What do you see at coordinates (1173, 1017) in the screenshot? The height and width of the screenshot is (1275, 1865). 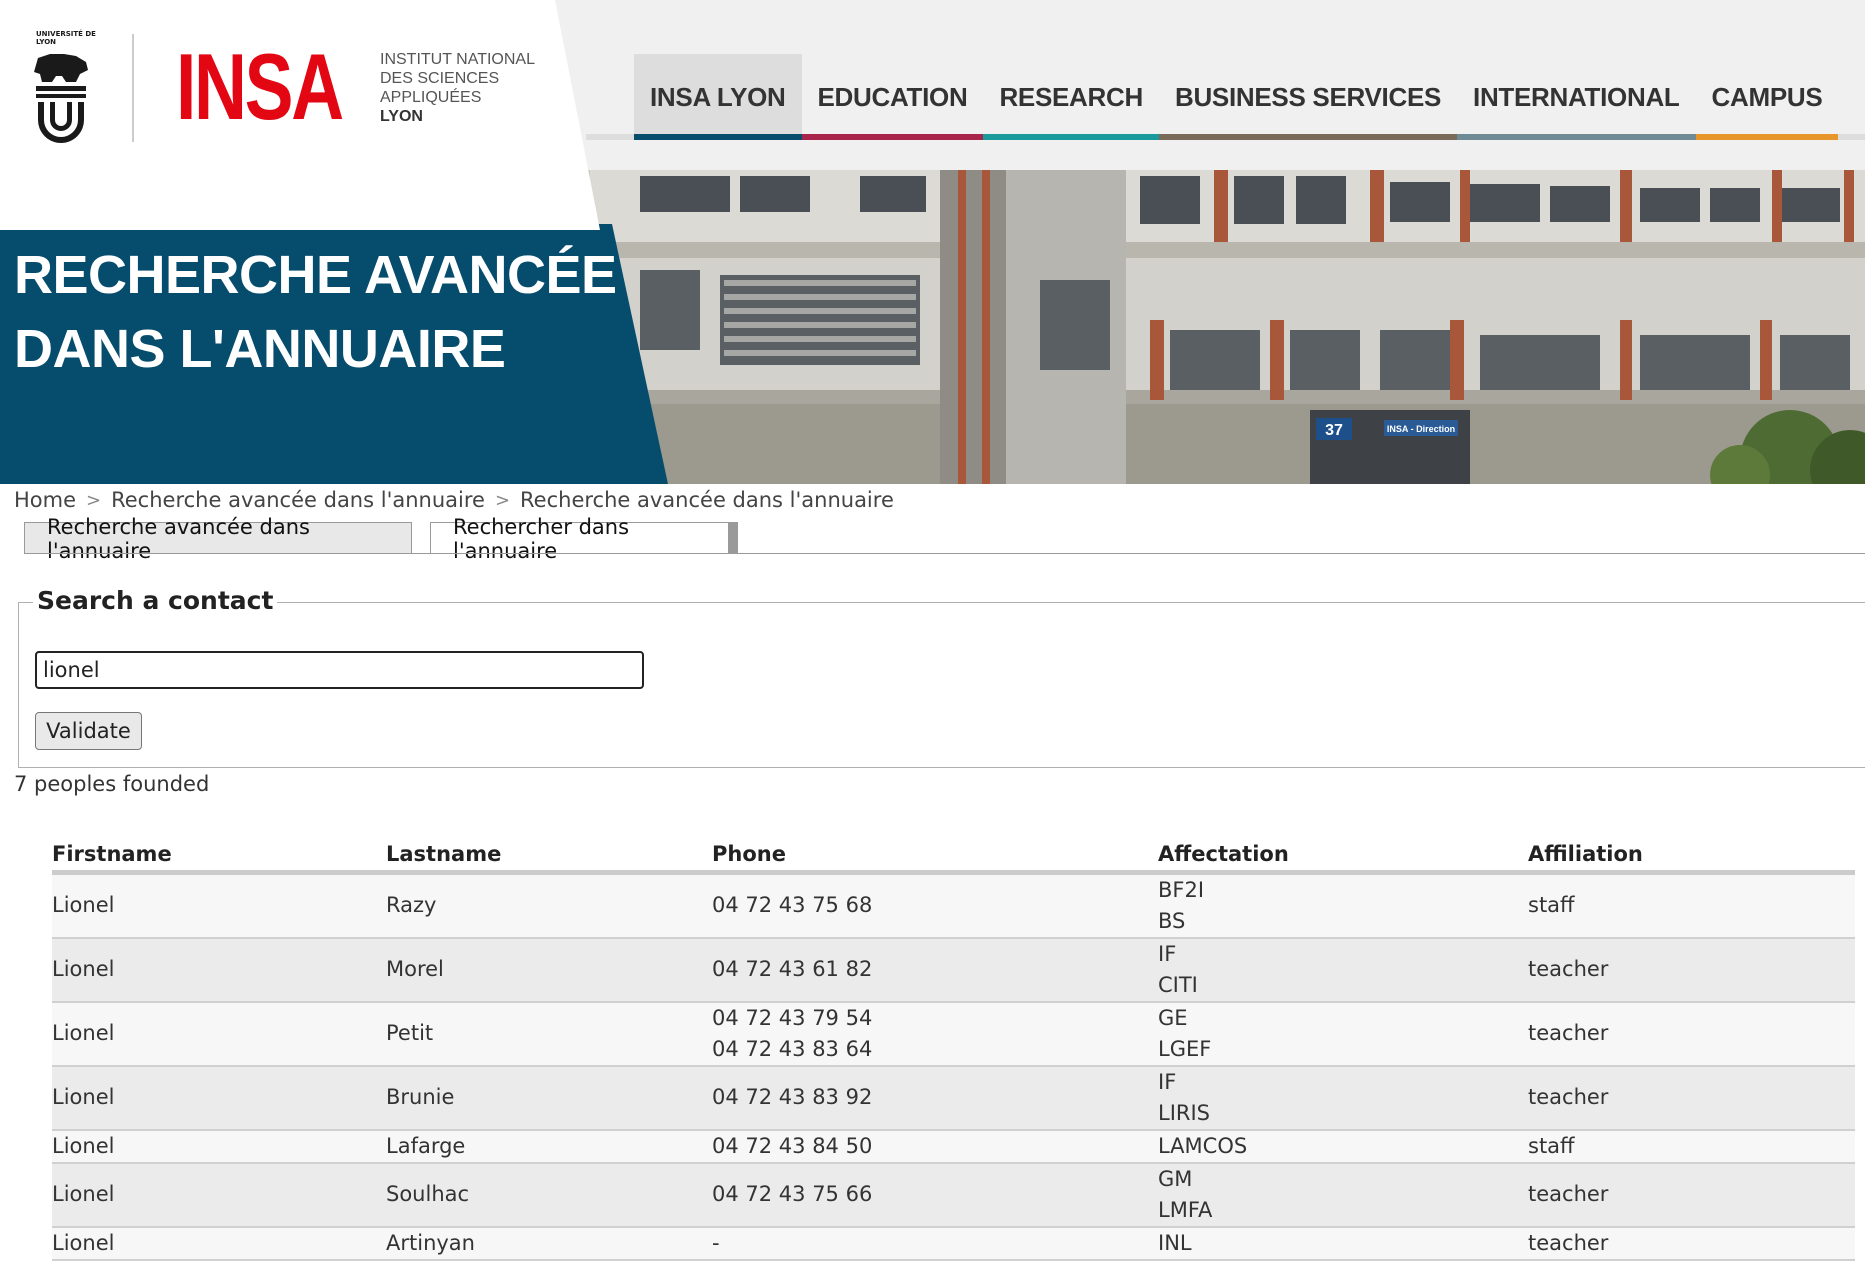 I see `affectation-value: GE` at bounding box center [1173, 1017].